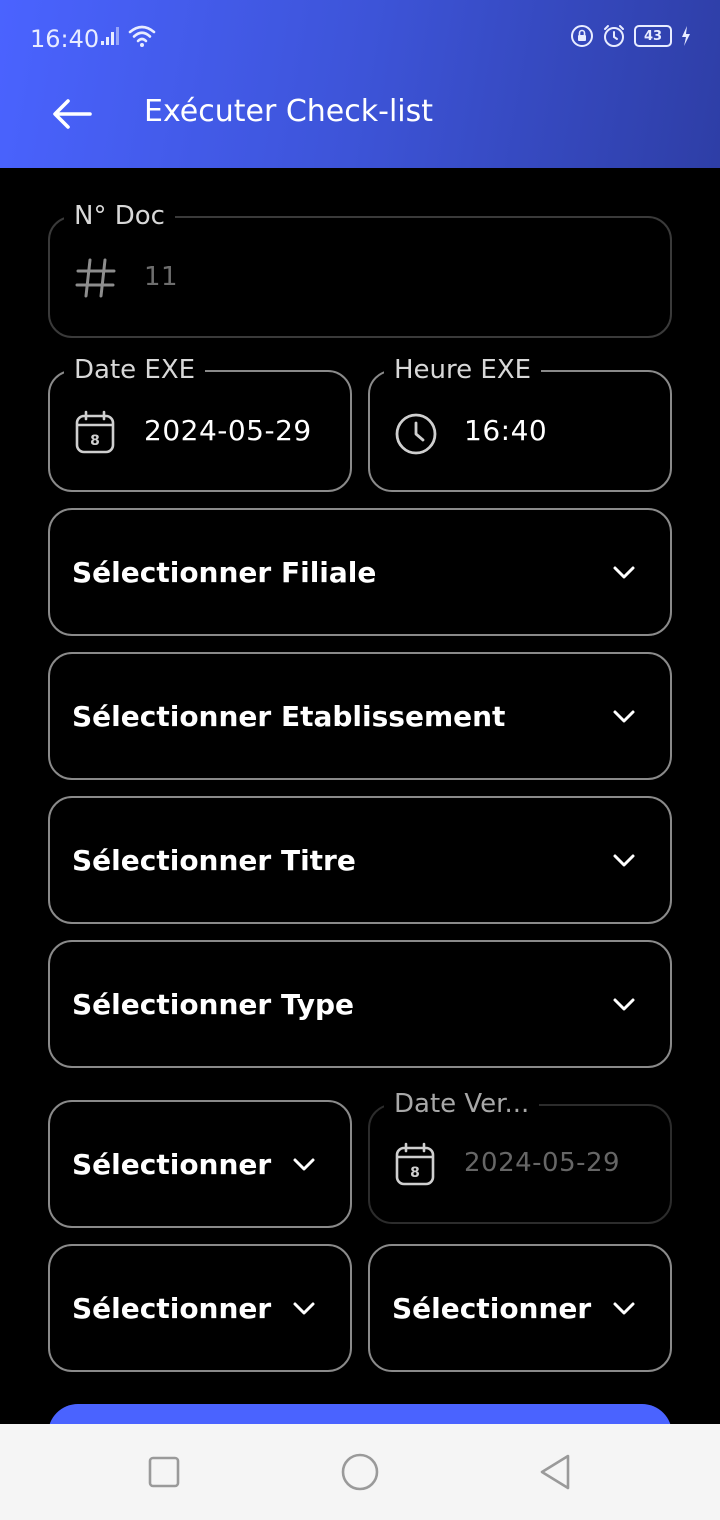 The image size is (720, 1520). I want to click on heure-exe-label: Heure EXE, so click(463, 370).